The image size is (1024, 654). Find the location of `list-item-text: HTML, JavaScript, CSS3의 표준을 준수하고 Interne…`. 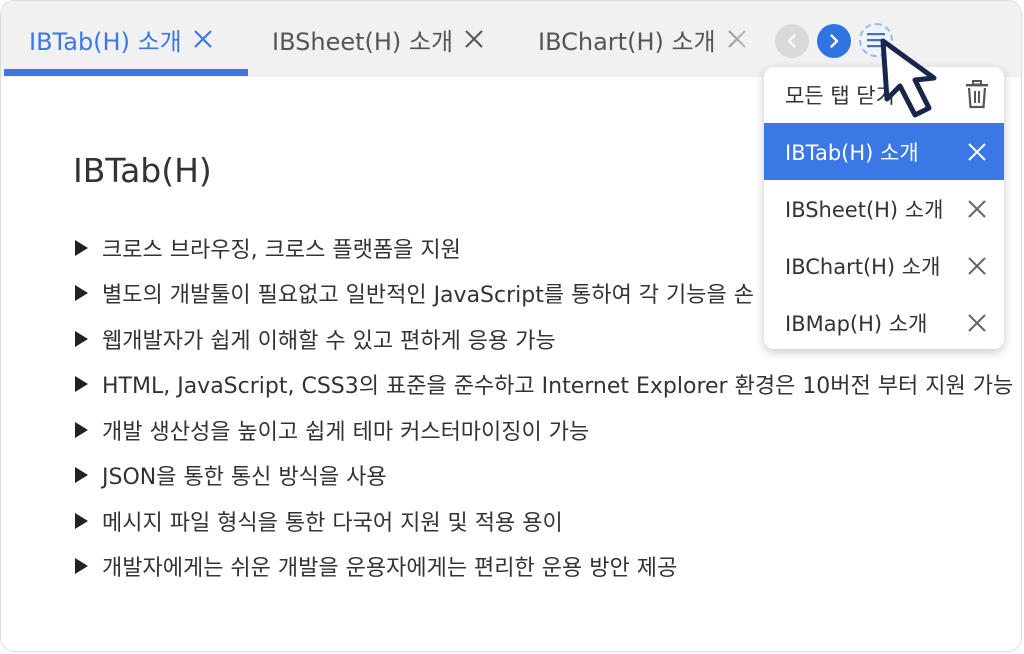

list-item-text: HTML, JavaScript, CSS3의 표준을 준수하고 Interne… is located at coordinates (558, 387).